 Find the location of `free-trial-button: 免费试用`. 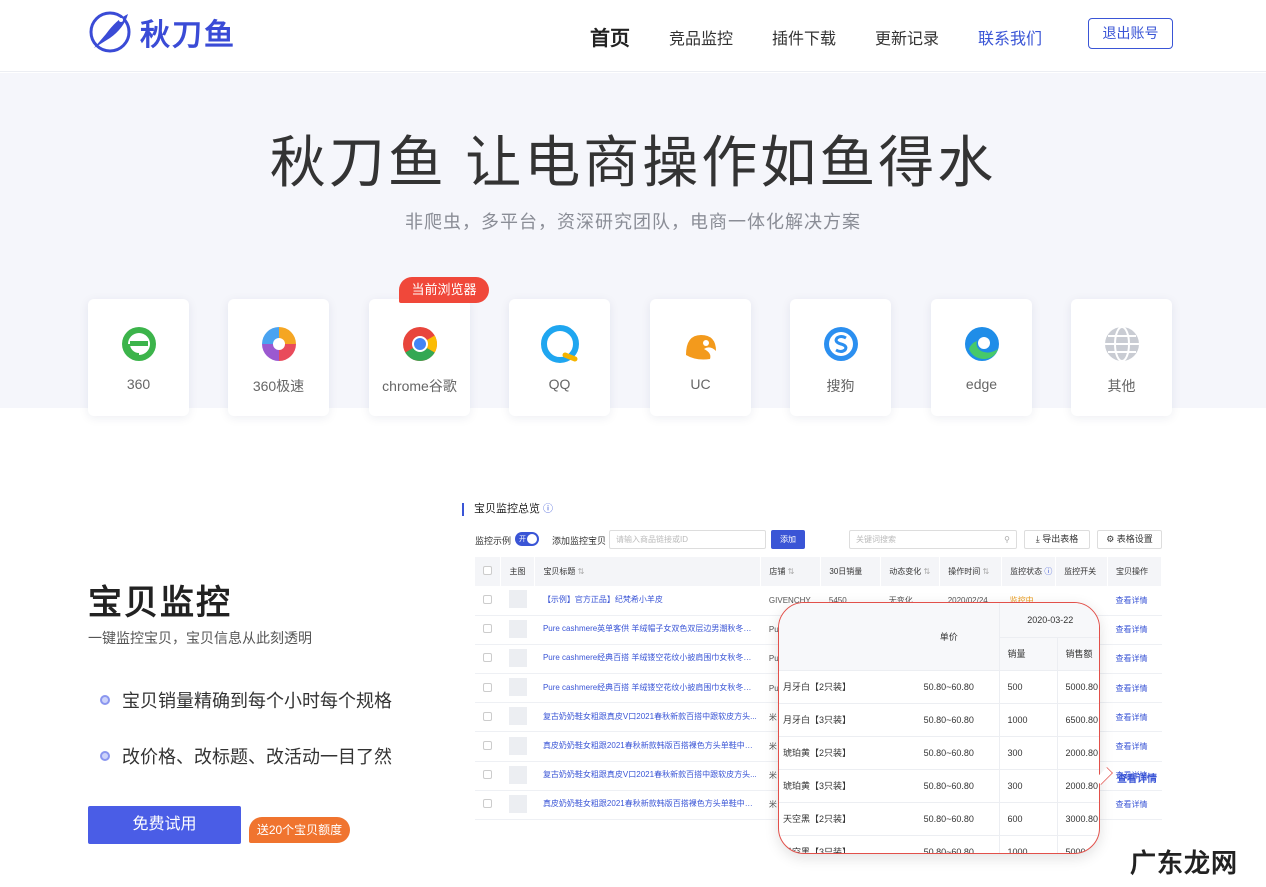

free-trial-button: 免费试用 is located at coordinates (164, 825).